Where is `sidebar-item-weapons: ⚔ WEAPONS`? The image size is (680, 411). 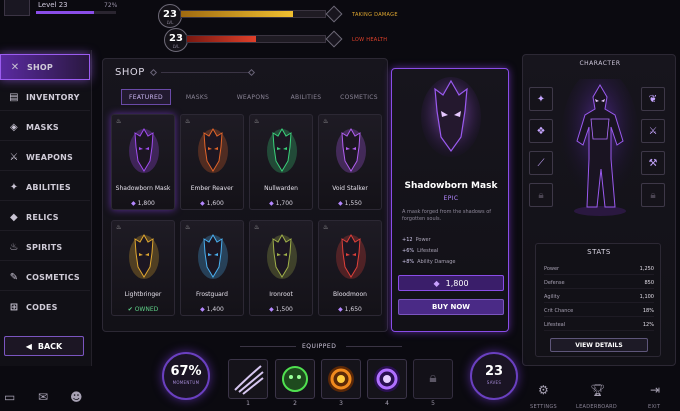
sidebar-item-weapons: ⚔ WEAPONS is located at coordinates (45, 157).